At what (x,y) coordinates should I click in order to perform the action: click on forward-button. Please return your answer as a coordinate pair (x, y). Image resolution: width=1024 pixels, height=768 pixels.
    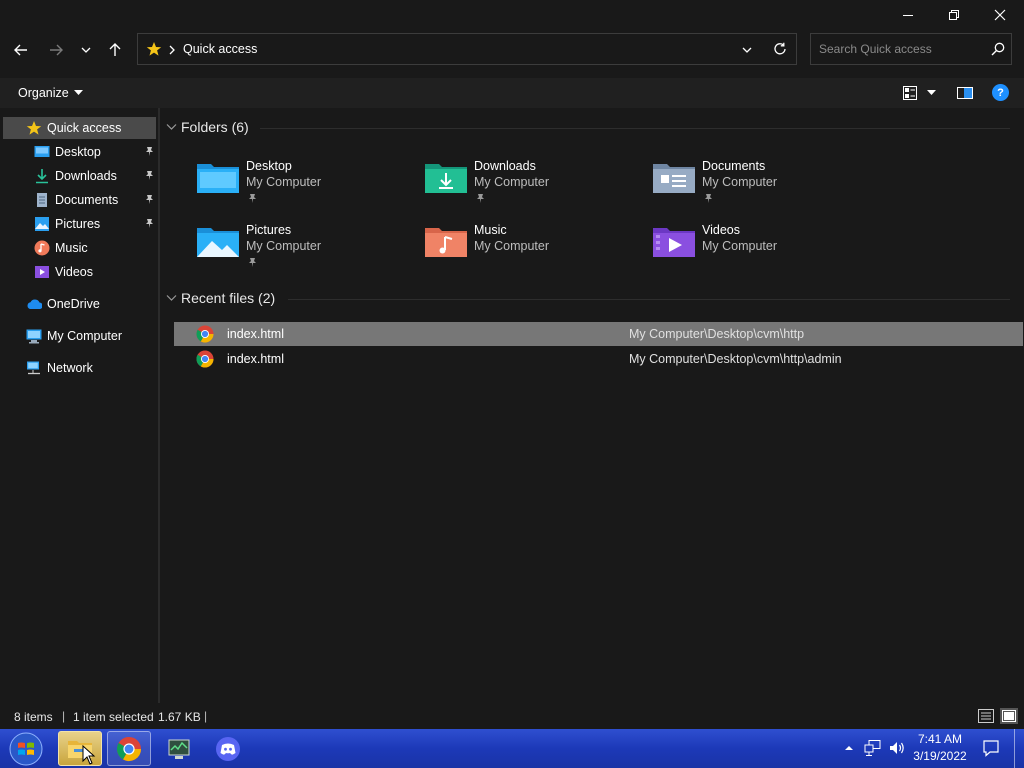
    Looking at the image, I should click on (56, 50).